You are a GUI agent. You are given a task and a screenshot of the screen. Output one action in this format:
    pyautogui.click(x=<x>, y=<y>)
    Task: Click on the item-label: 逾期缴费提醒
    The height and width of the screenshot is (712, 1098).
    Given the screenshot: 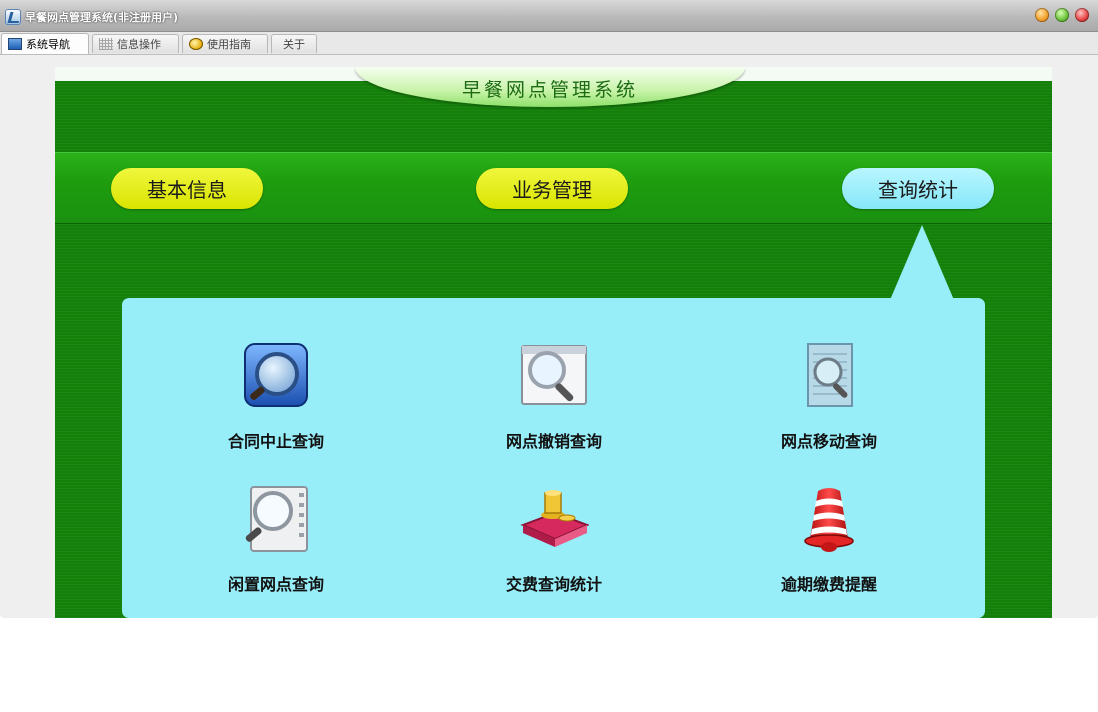 What is the action you would take?
    pyautogui.click(x=828, y=584)
    